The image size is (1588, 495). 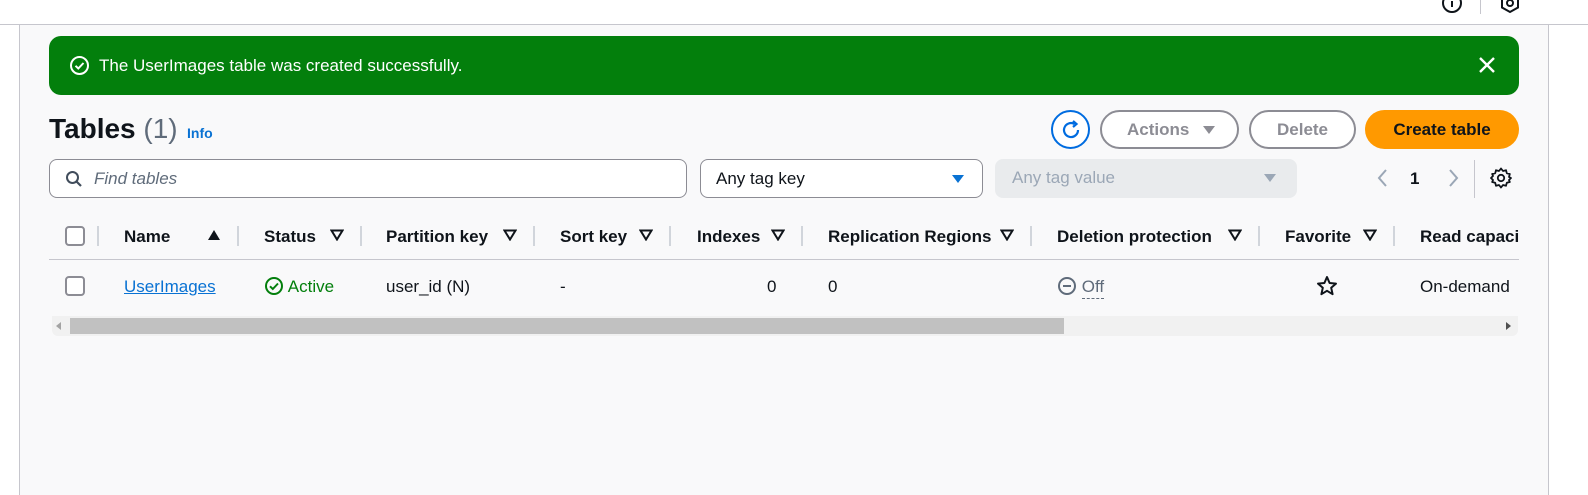 I want to click on tag-key-select: Any tag key, so click(x=841, y=178).